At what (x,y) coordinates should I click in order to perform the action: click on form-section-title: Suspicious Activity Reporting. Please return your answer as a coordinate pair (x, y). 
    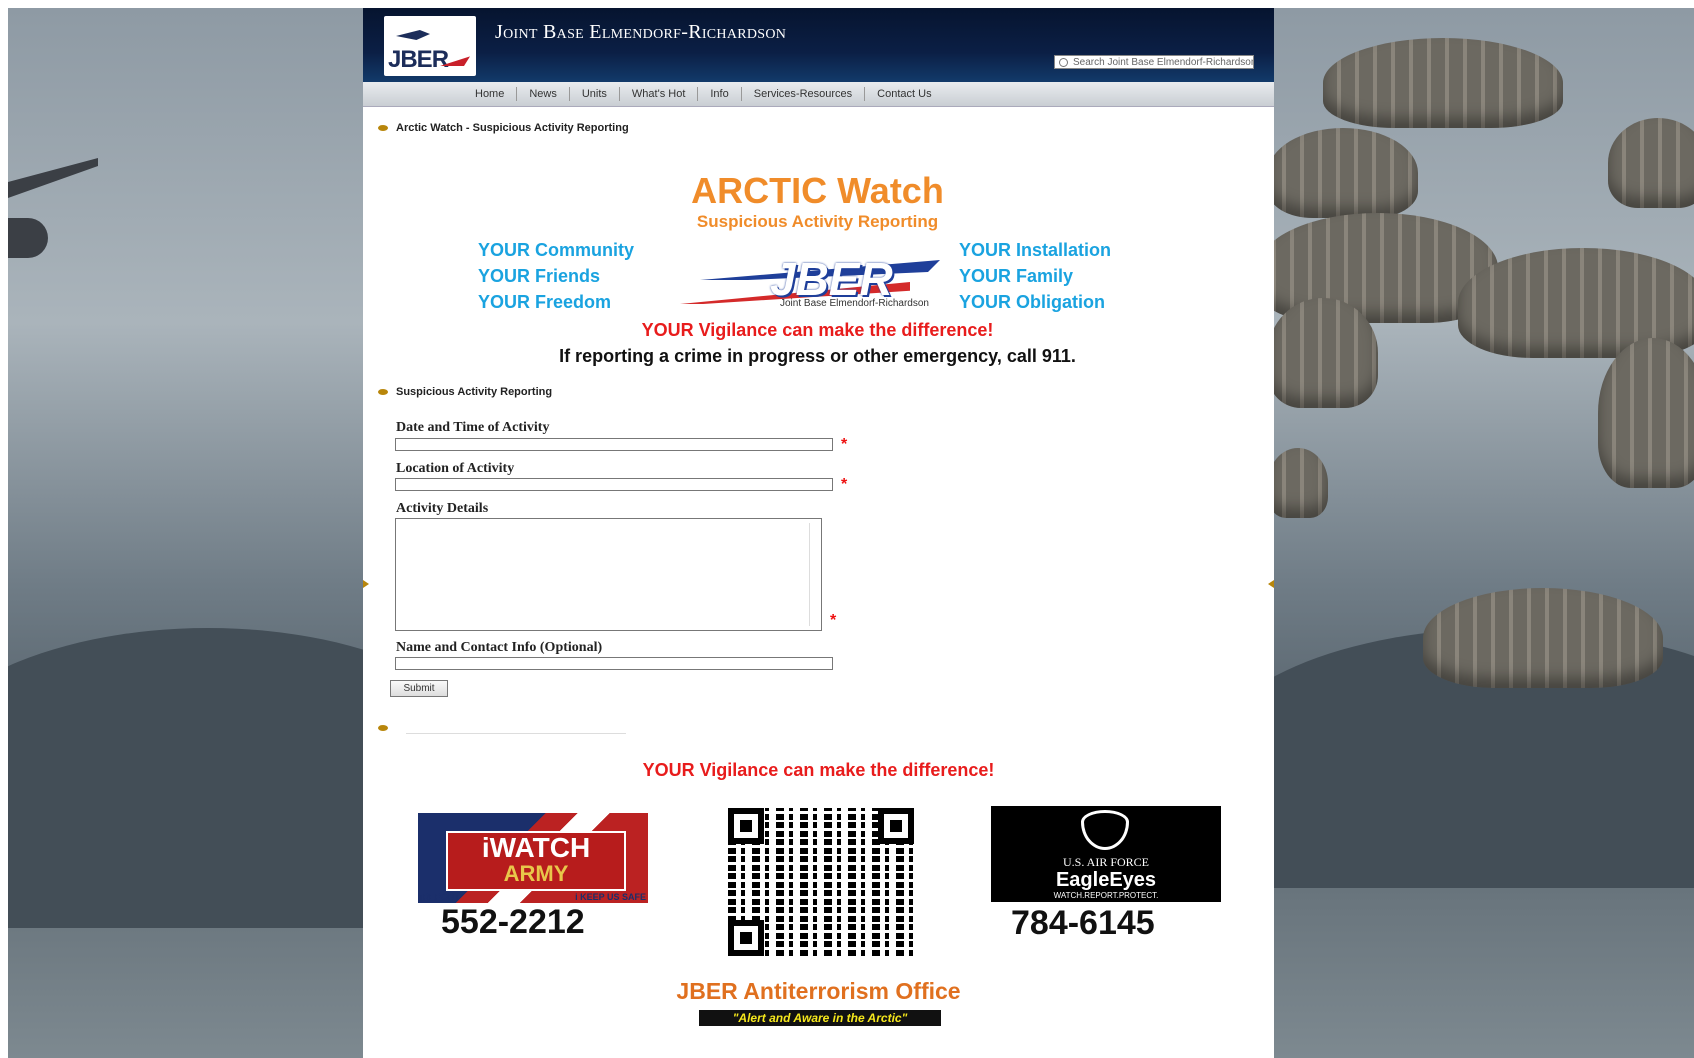
    Looking at the image, I should click on (465, 392).